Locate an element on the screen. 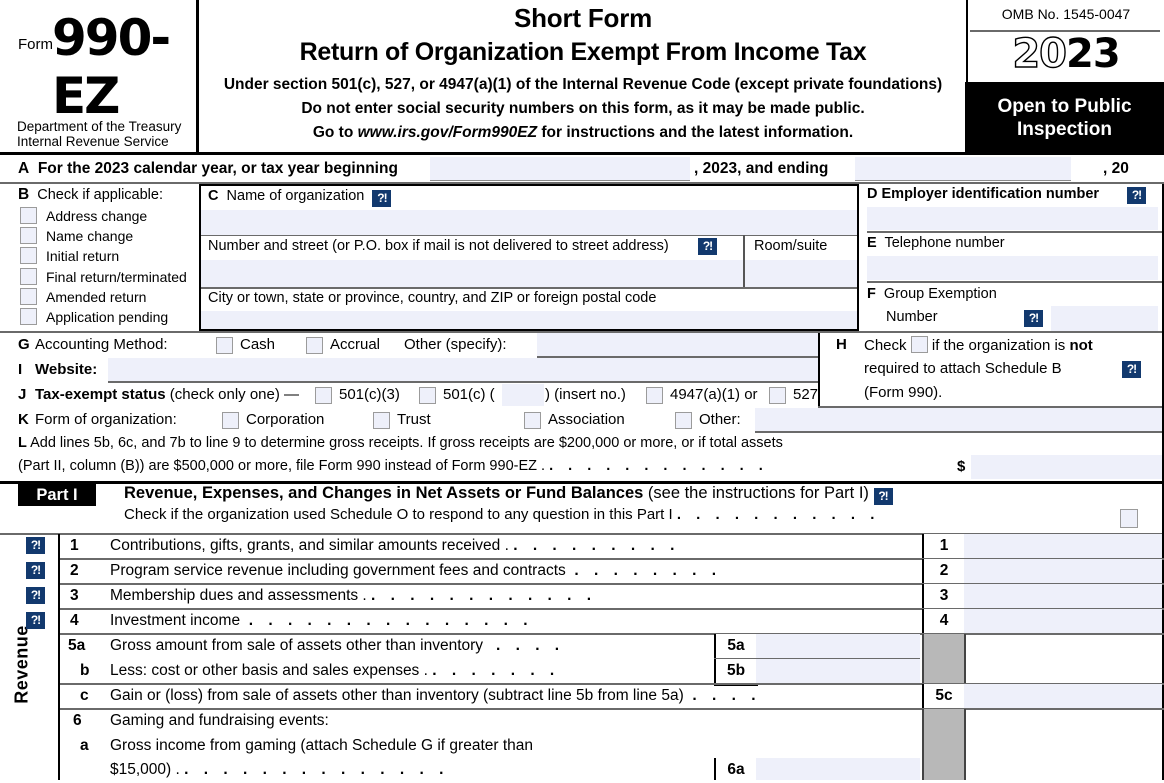 This screenshot has width=1164, height=783. room-suite-input is located at coordinates (801, 274).